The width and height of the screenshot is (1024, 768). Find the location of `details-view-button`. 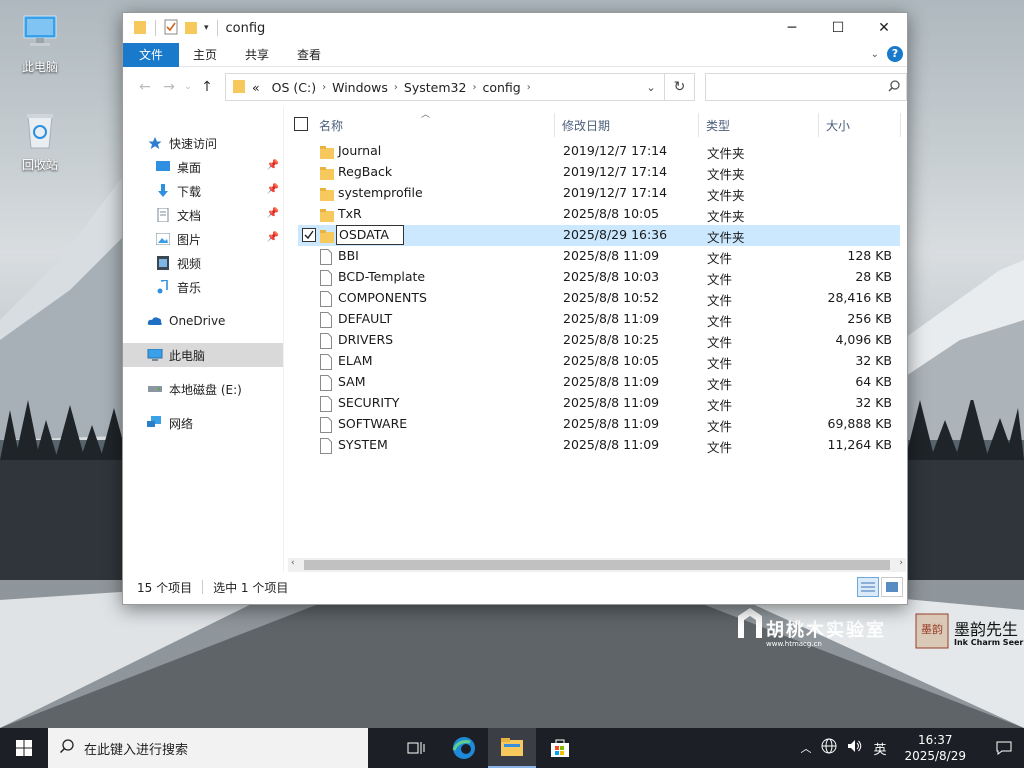

details-view-button is located at coordinates (868, 587).